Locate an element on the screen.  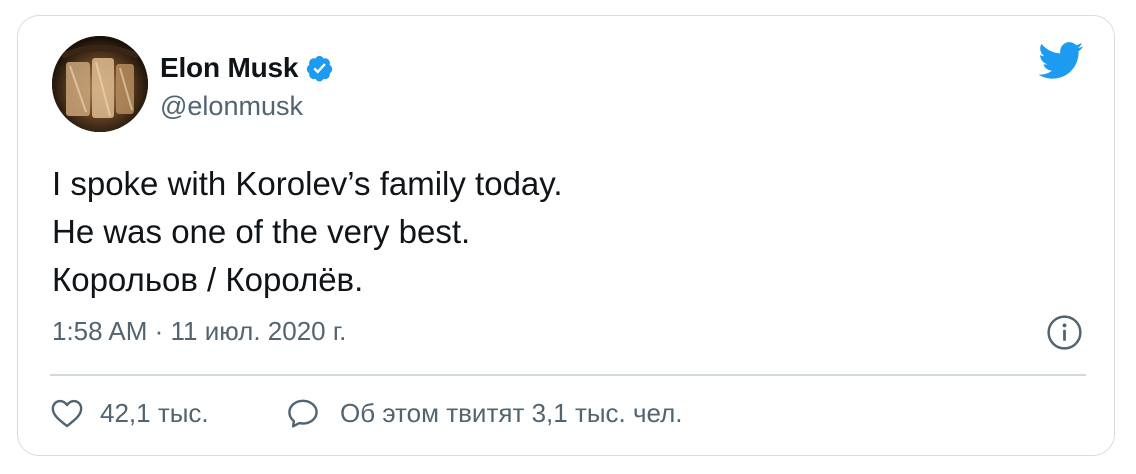
tweet-timestamp: 1:58 AM · 11 июл. 2020 г. is located at coordinates (199, 331).